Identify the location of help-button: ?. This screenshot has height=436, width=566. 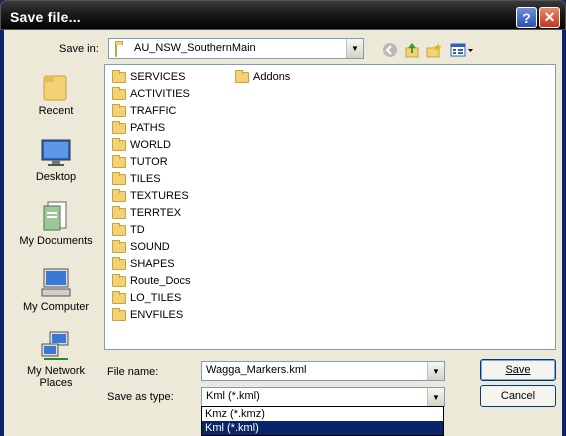
(526, 17).